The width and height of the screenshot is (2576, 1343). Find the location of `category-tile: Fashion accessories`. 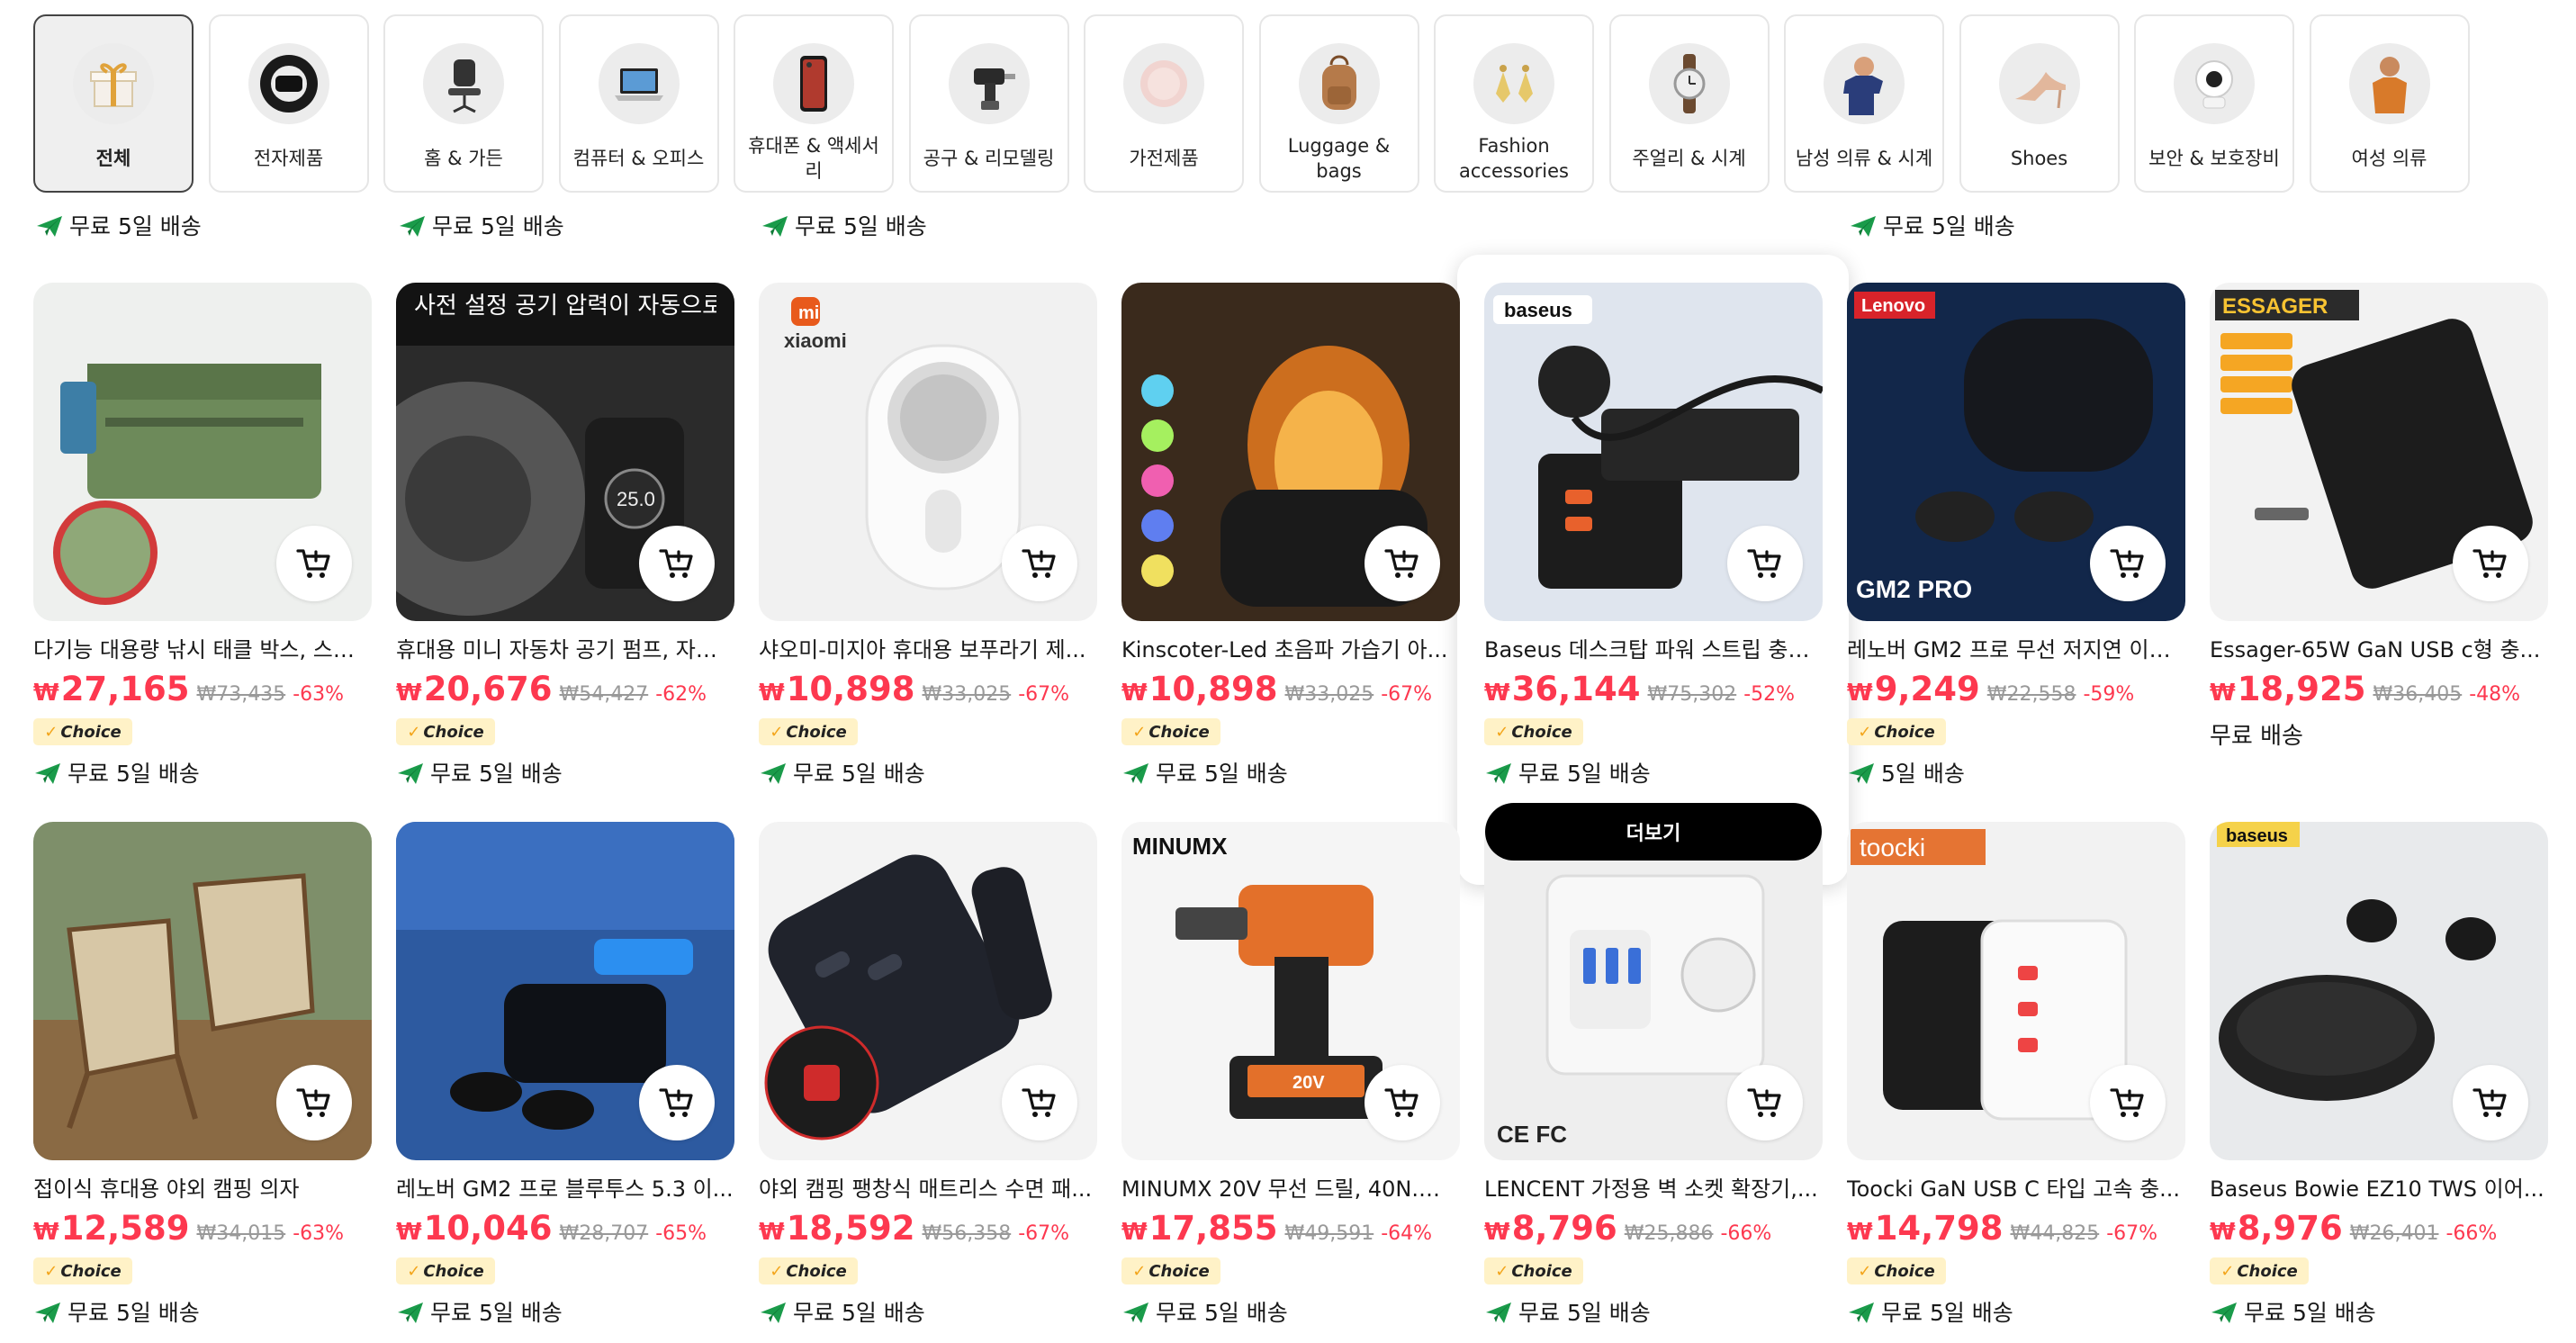

category-tile: Fashion accessories is located at coordinates (1514, 104).